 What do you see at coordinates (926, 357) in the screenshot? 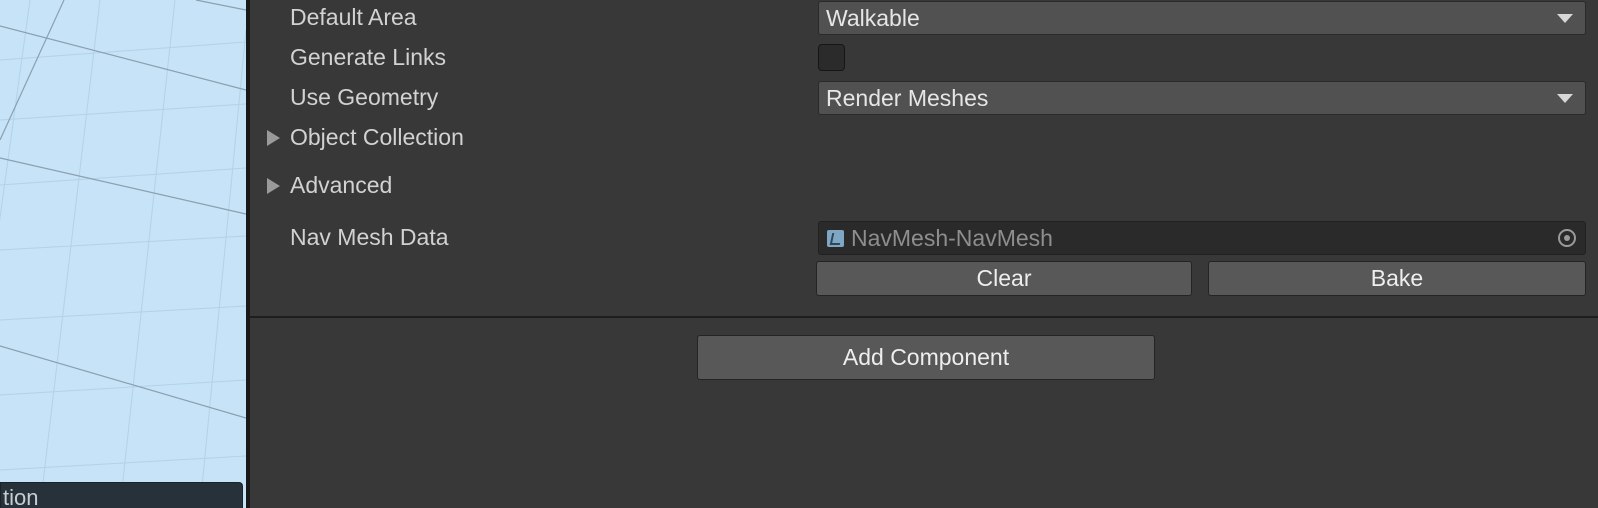
I see `add-component-button: Add Component` at bounding box center [926, 357].